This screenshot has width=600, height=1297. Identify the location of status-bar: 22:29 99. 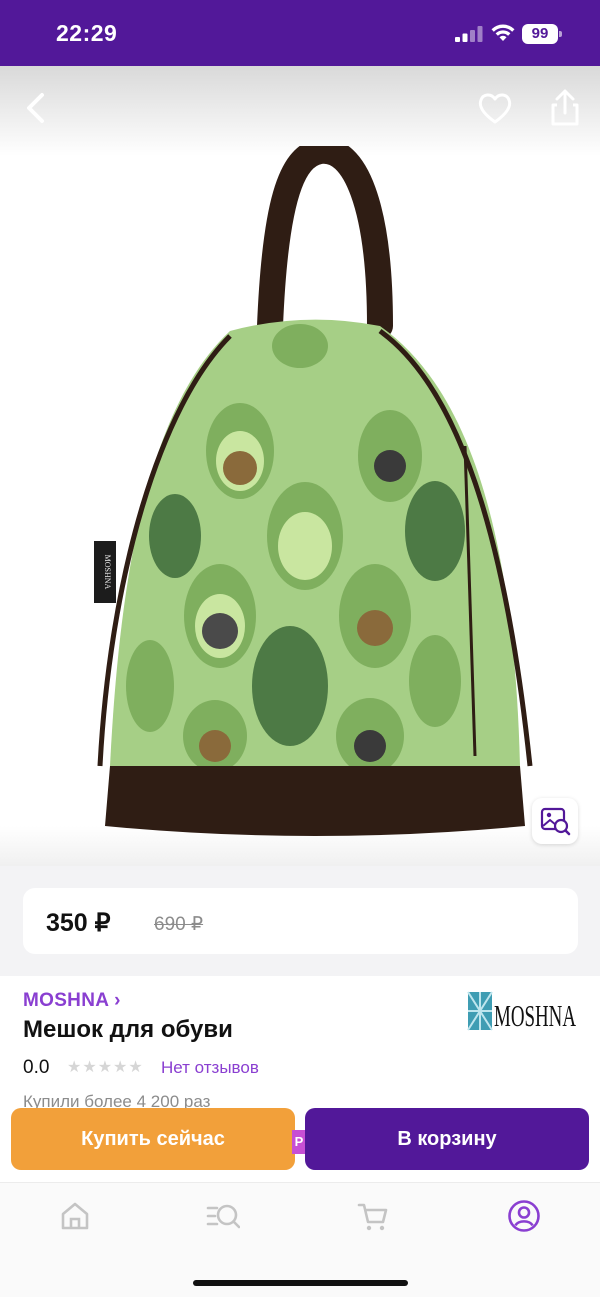
(300, 33).